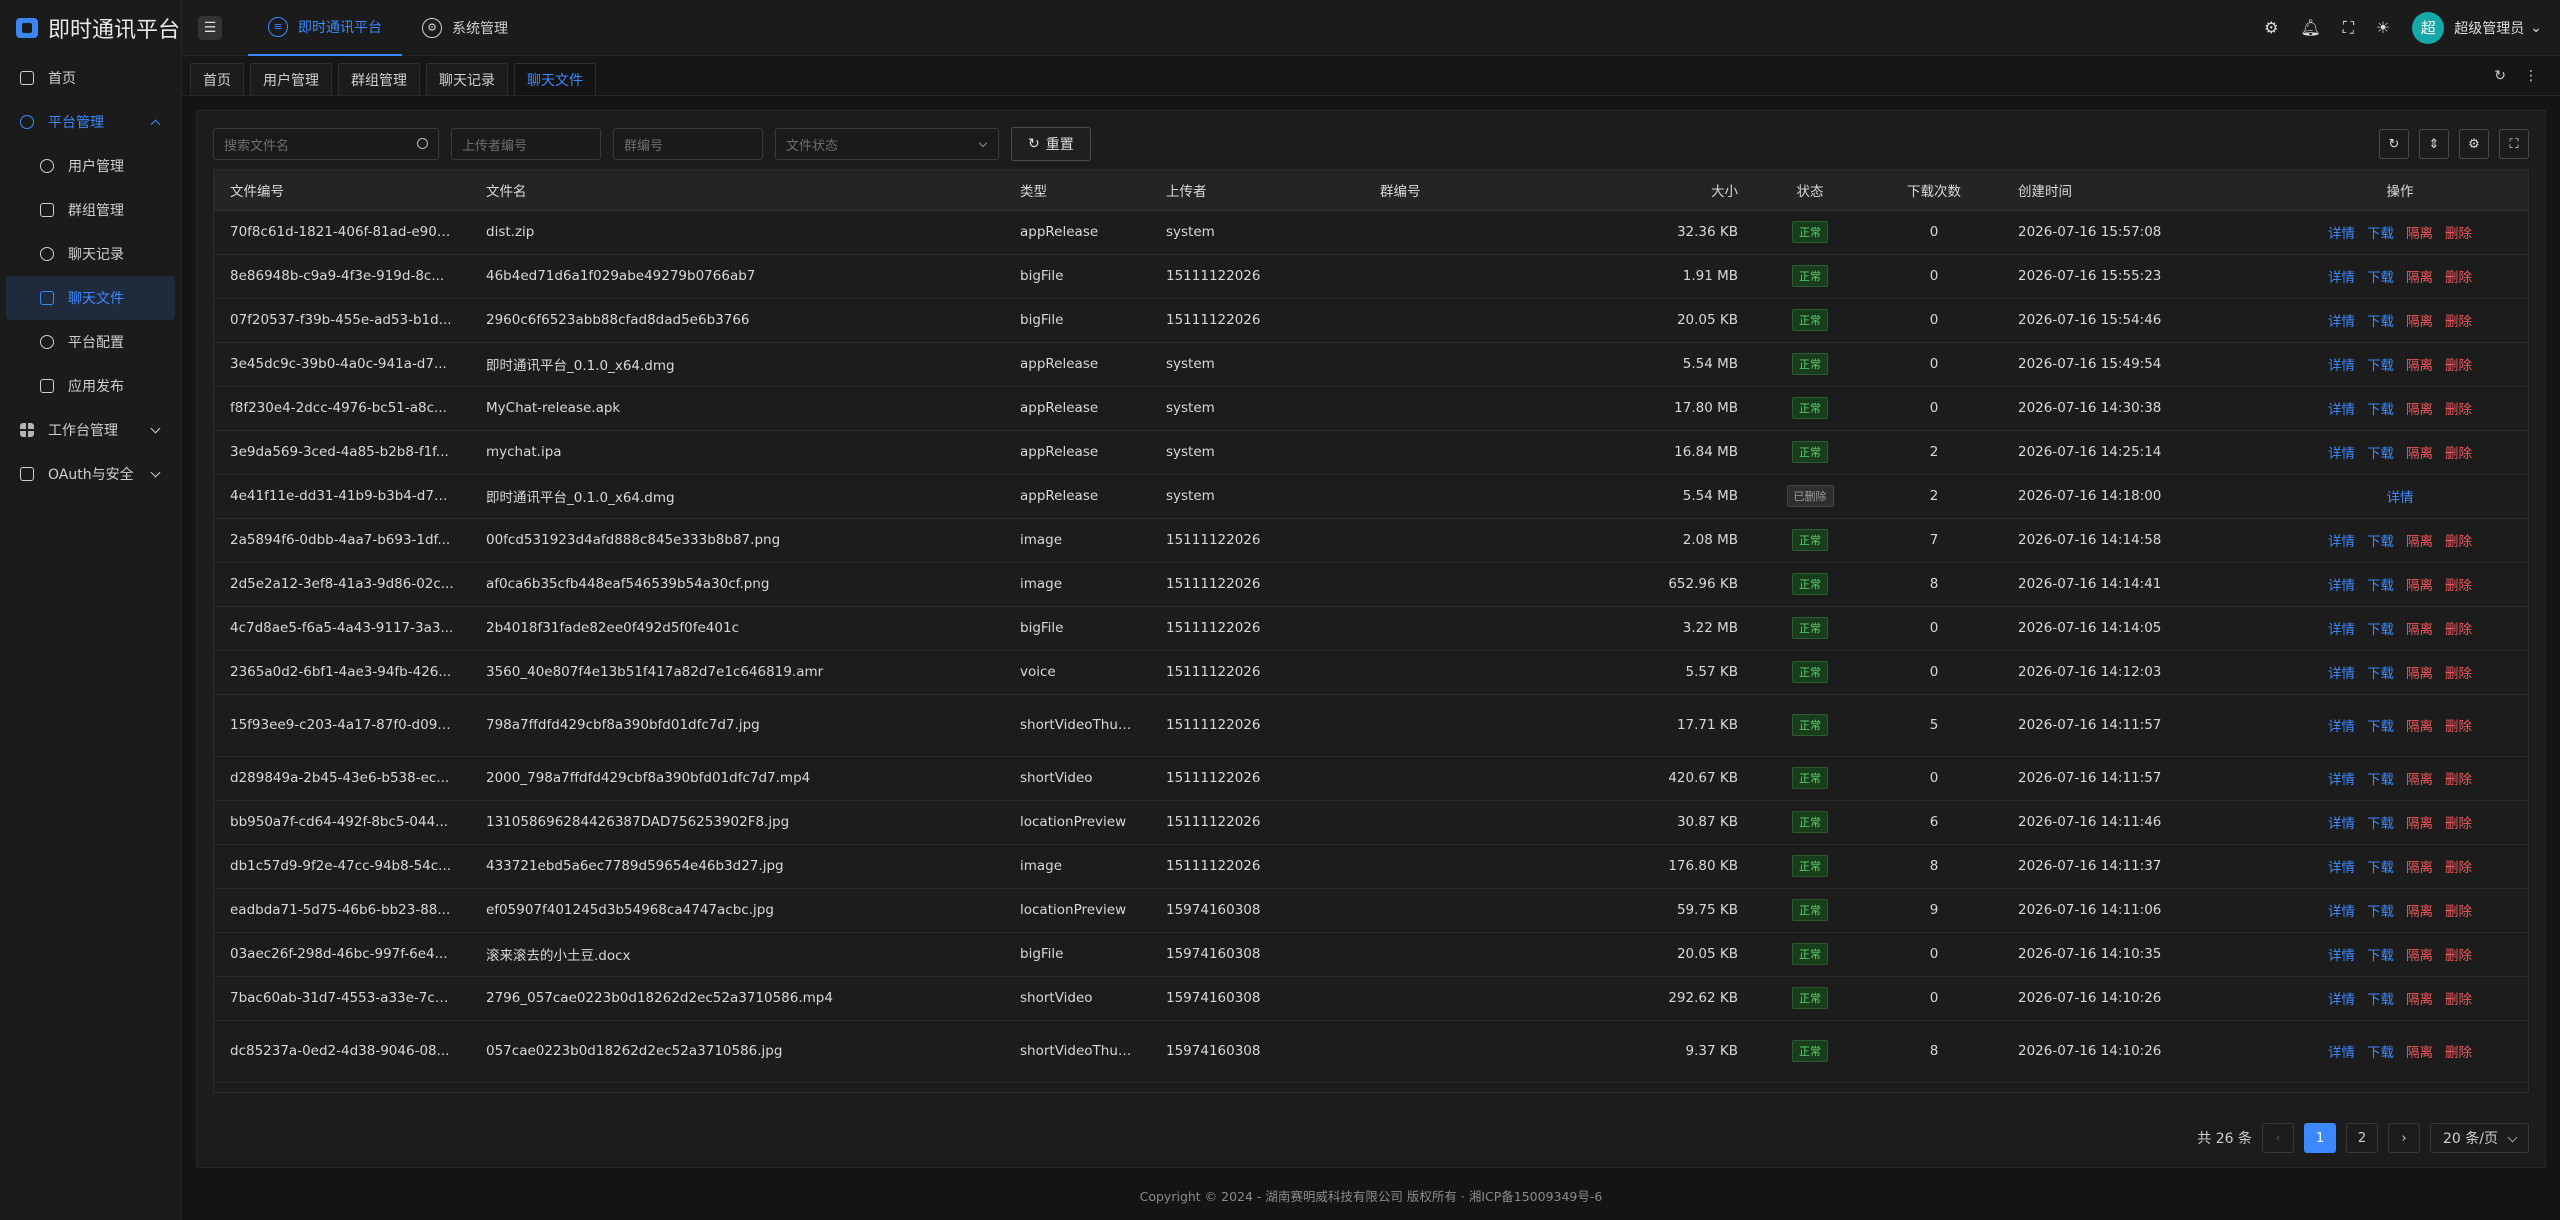  Describe the element at coordinates (217, 79) in the screenshot. I see `page-tab-home: 首页` at that location.